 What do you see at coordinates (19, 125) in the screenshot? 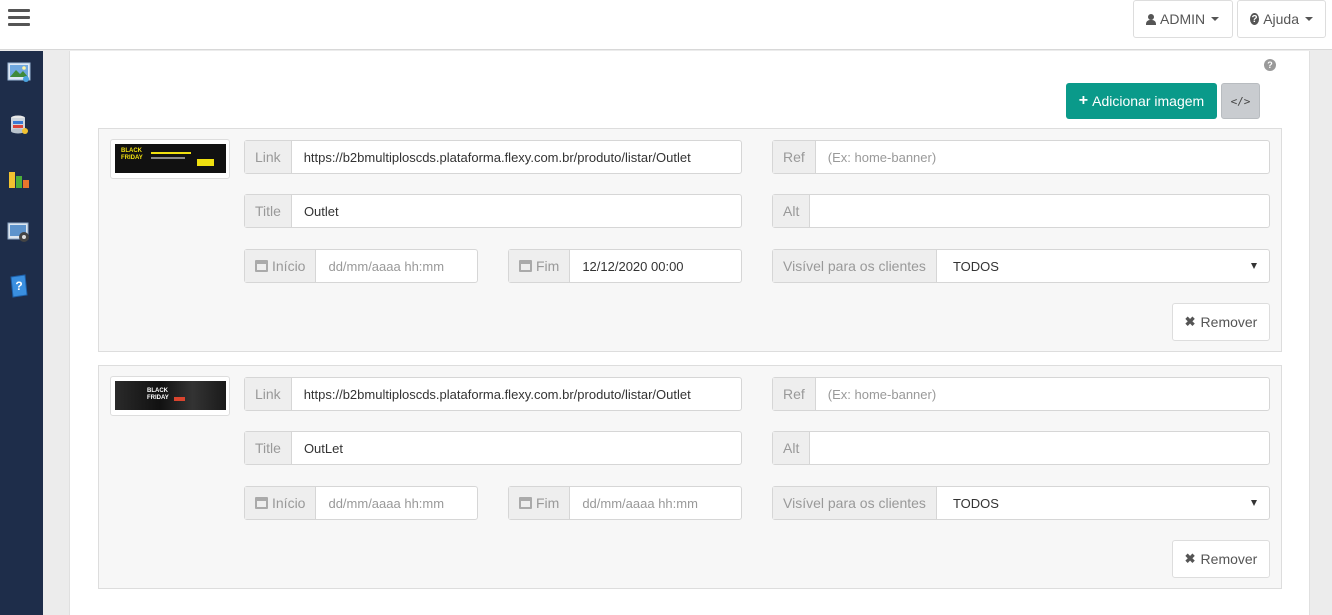
I see `database-icon` at bounding box center [19, 125].